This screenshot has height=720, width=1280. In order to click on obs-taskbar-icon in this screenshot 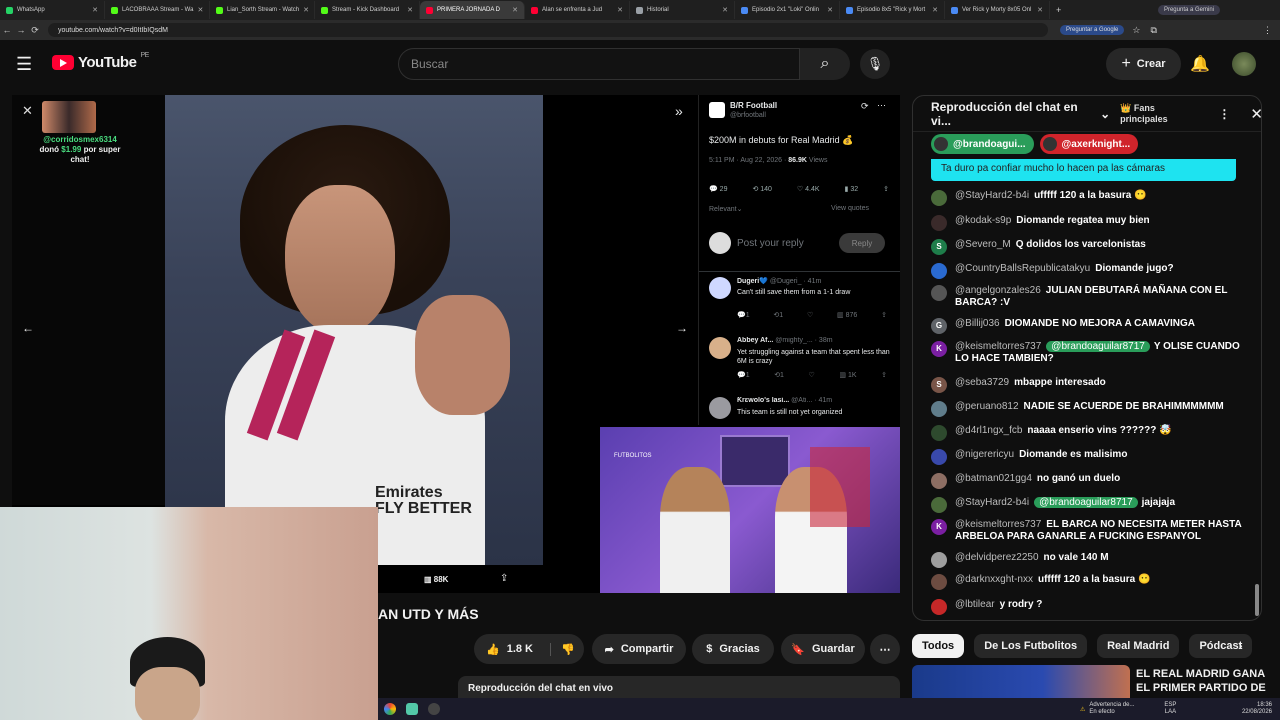, I will do `click(434, 709)`.